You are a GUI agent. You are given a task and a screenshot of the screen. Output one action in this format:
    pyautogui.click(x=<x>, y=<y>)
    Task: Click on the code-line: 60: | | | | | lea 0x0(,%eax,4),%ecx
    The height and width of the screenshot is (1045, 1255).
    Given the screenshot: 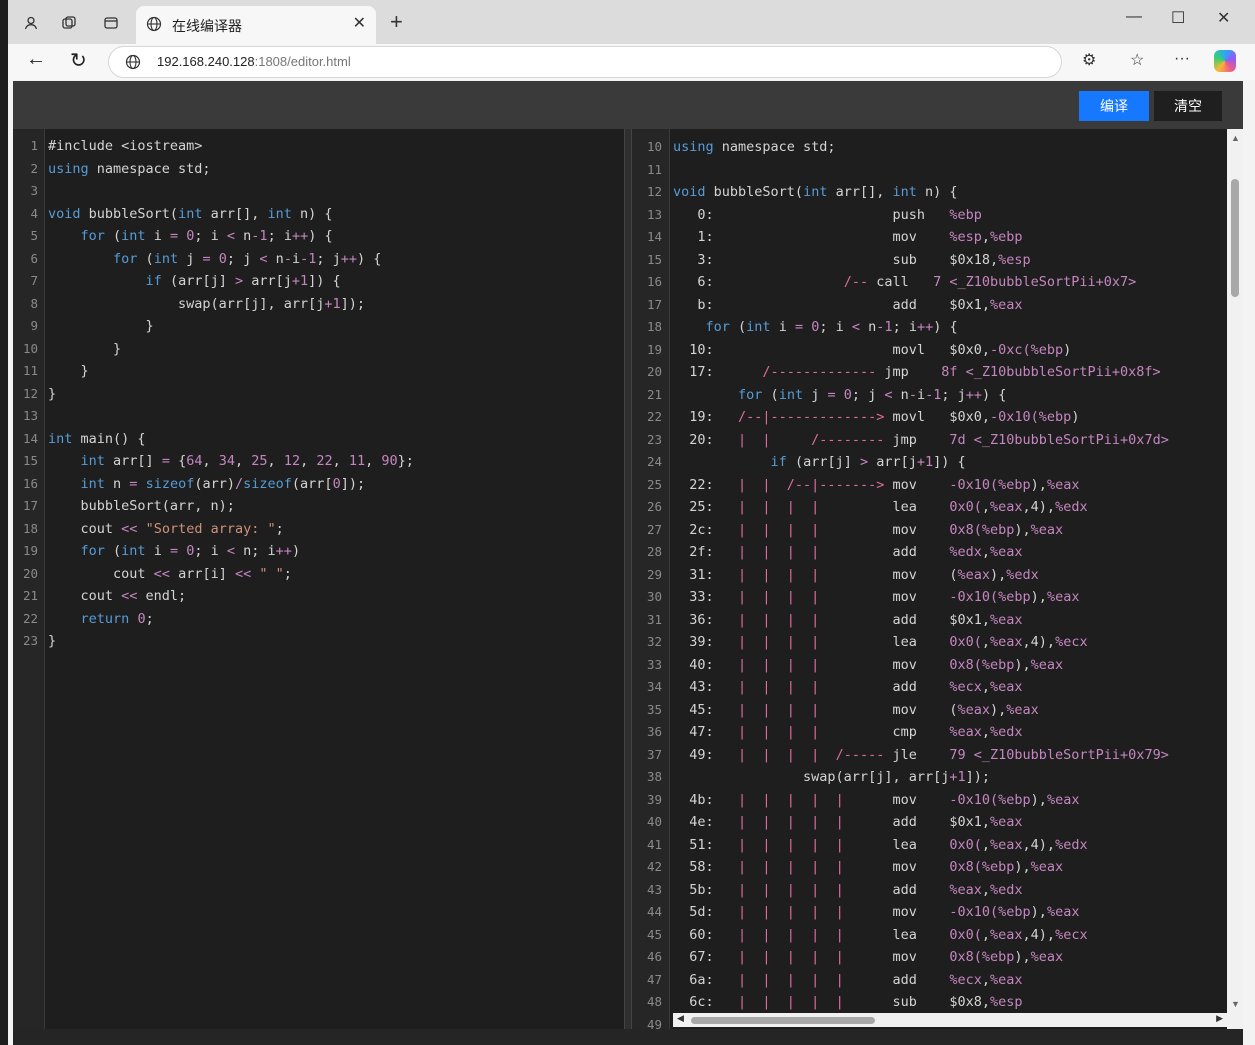 What is the action you would take?
    pyautogui.click(x=921, y=935)
    